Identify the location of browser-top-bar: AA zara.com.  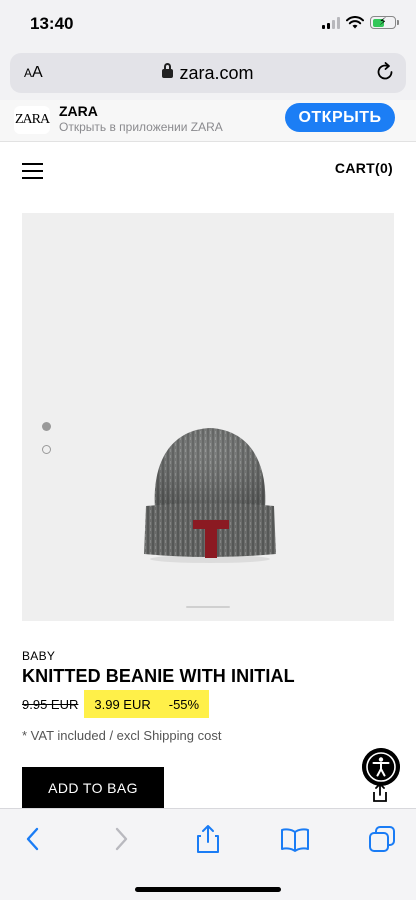
(208, 75).